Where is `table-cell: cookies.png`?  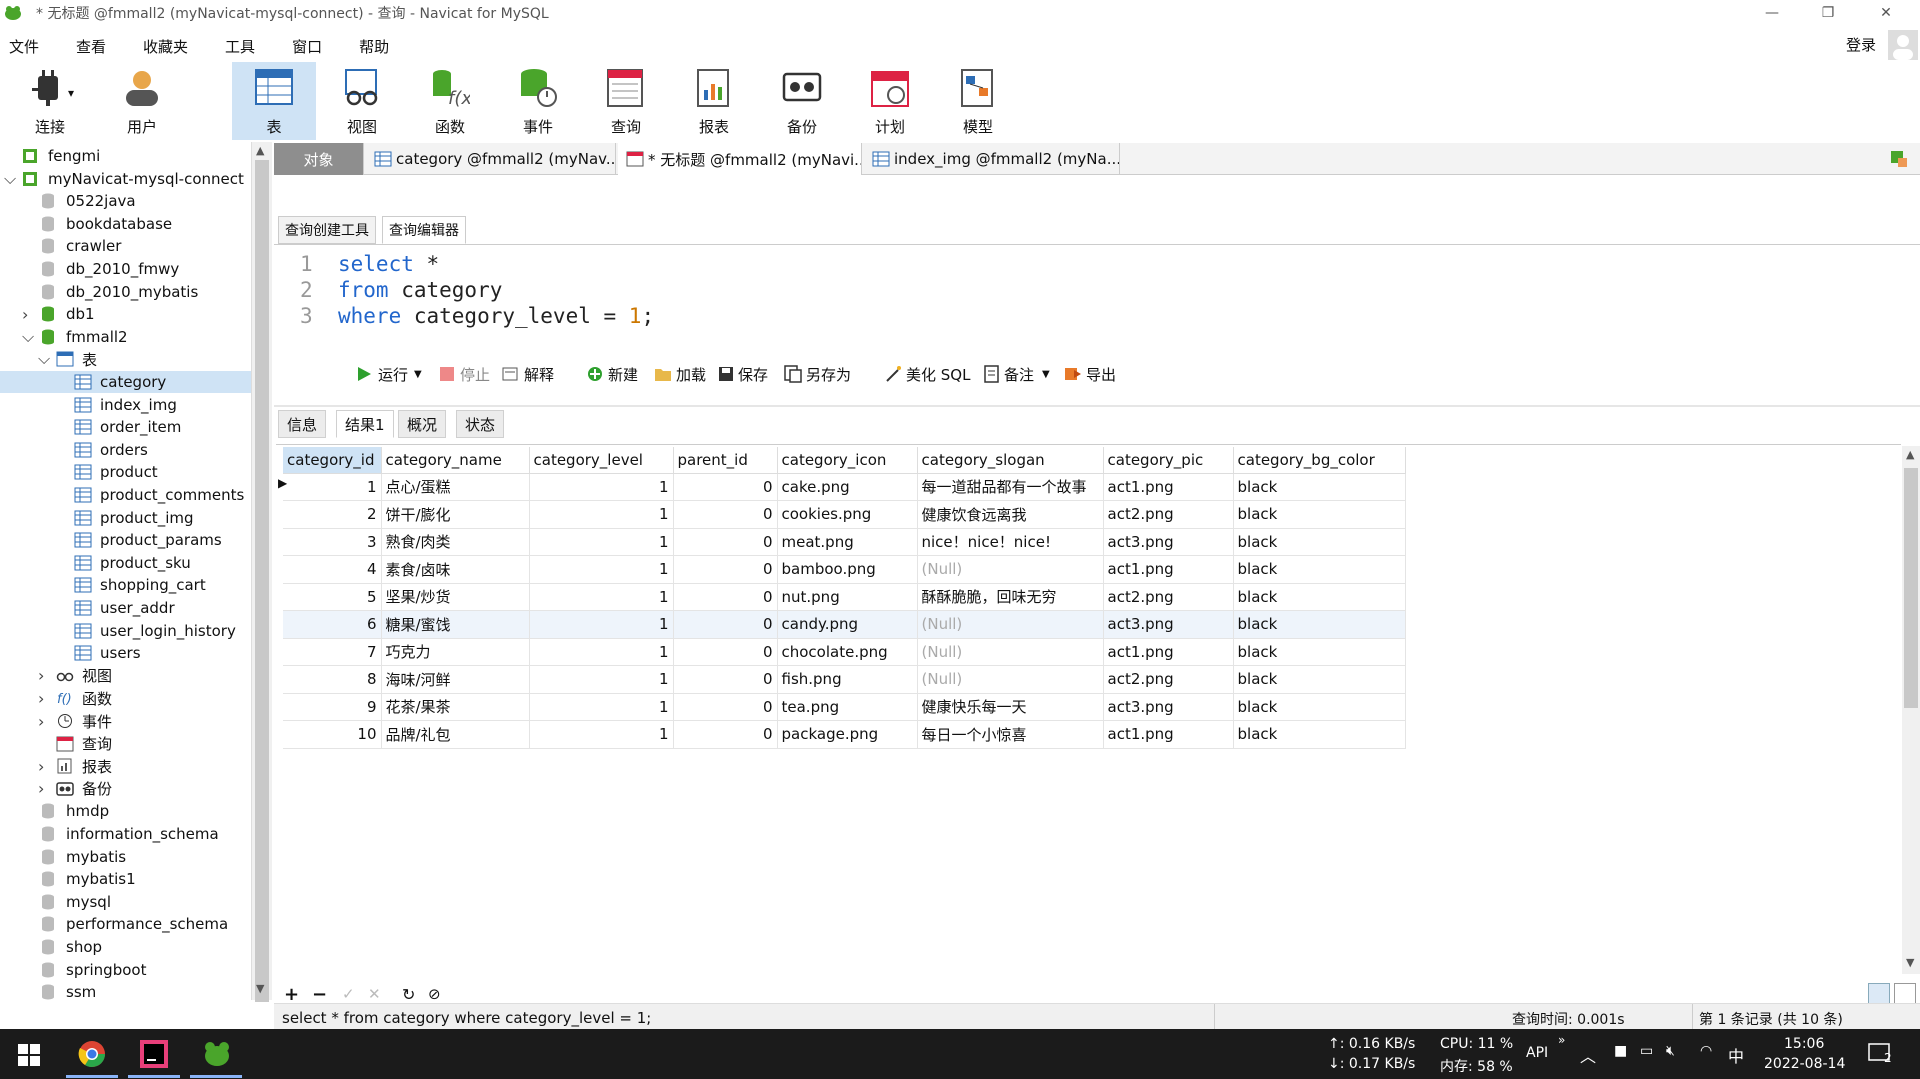
table-cell: cookies.png is located at coordinates (847, 514).